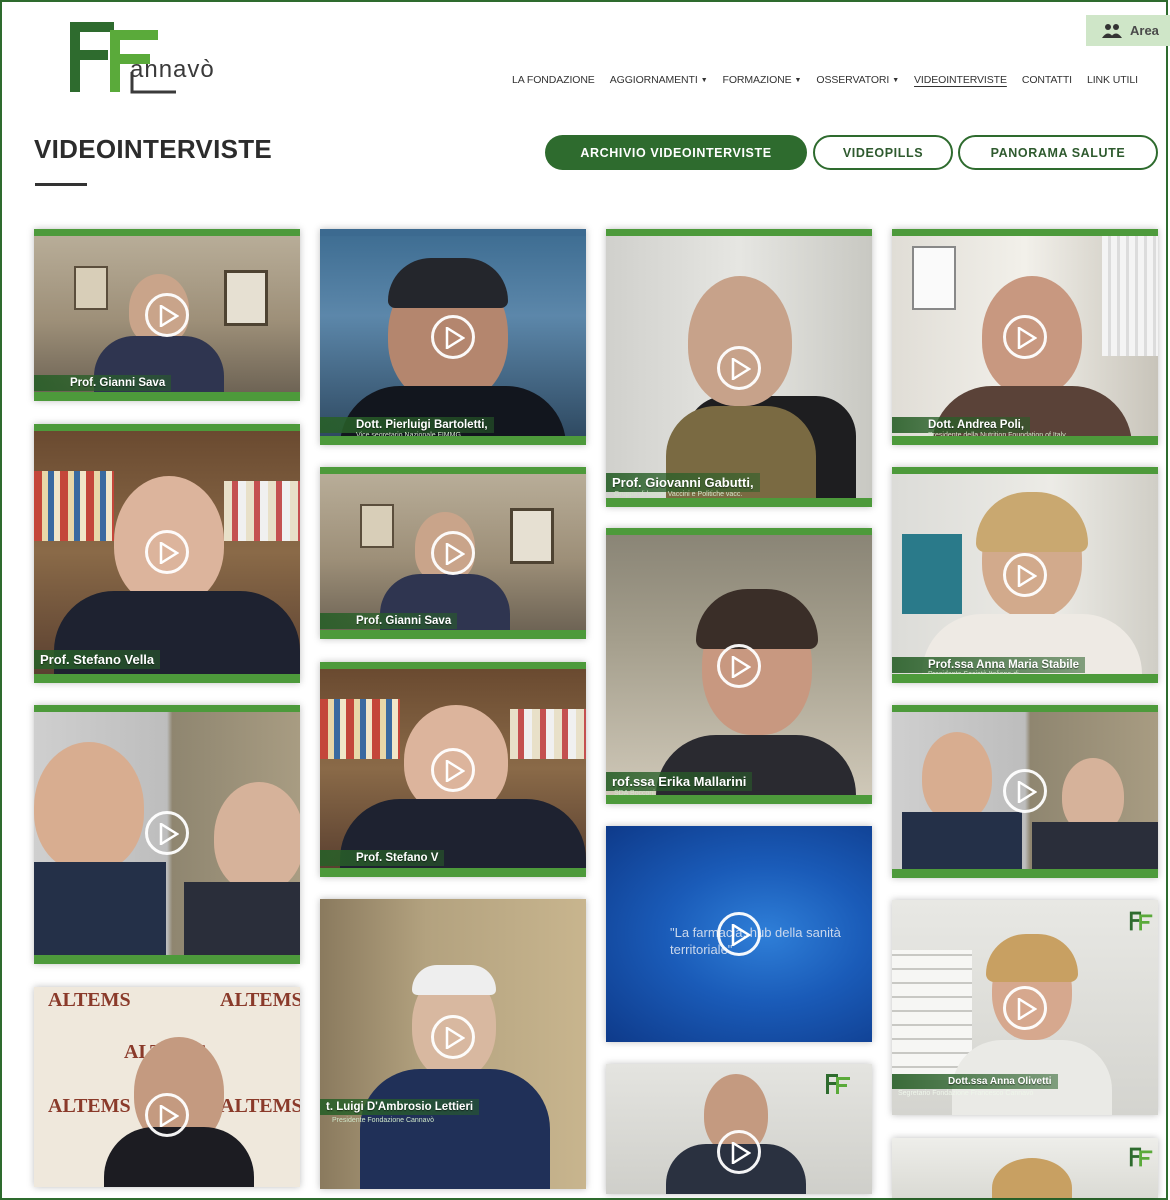 This screenshot has width=1170, height=1200. What do you see at coordinates (961, 425) in the screenshot?
I see `video-caption: Dott. Andrea Poli,` at bounding box center [961, 425].